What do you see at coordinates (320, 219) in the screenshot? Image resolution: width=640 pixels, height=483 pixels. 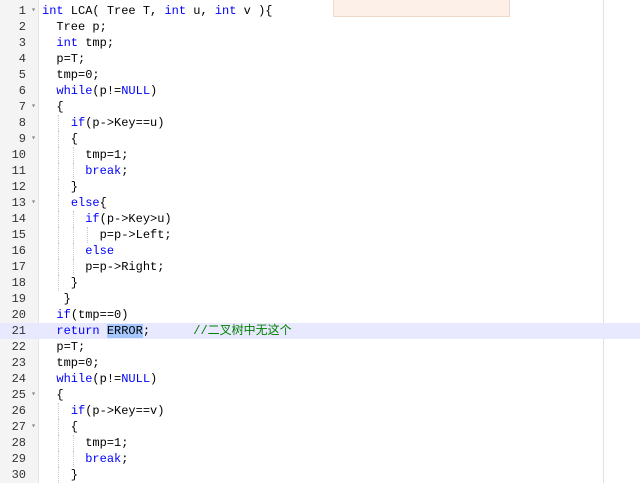 I see `code-line: 14 if(p->Key>u)` at bounding box center [320, 219].